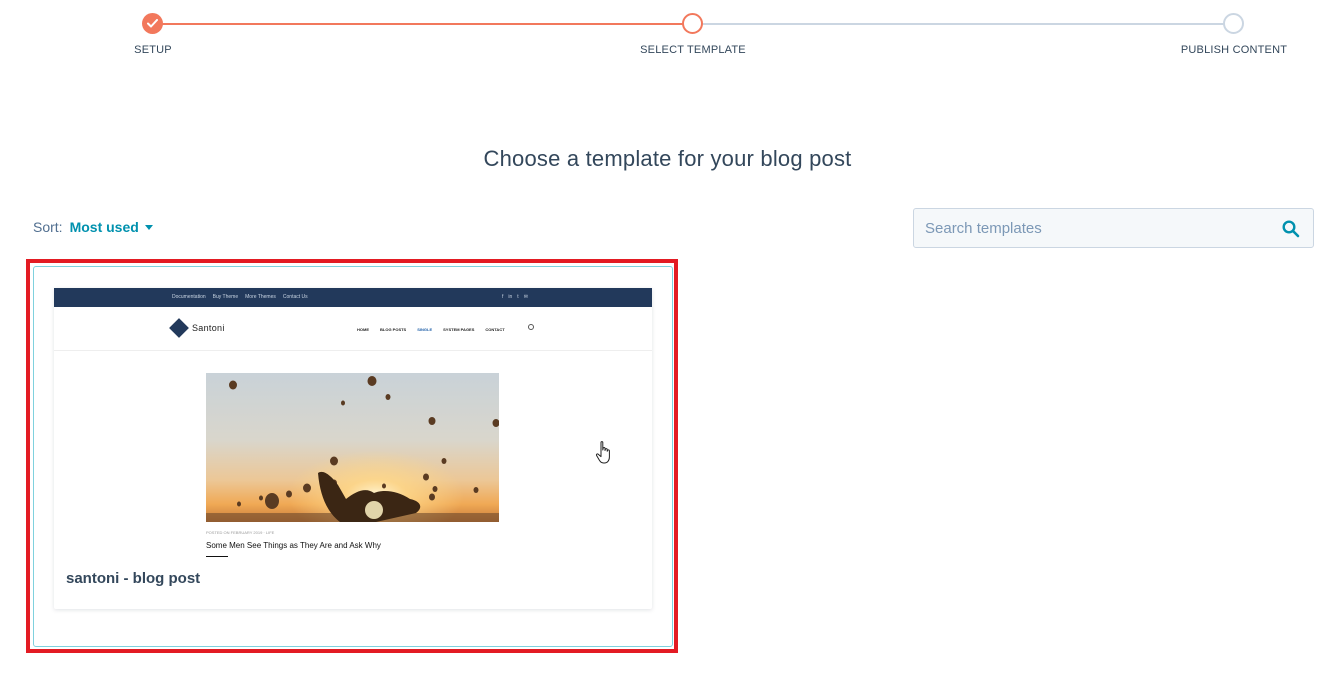 This screenshot has height=682, width=1335. Describe the element at coordinates (104, 227) in the screenshot. I see `sort-dropdown-value: Most used` at that location.